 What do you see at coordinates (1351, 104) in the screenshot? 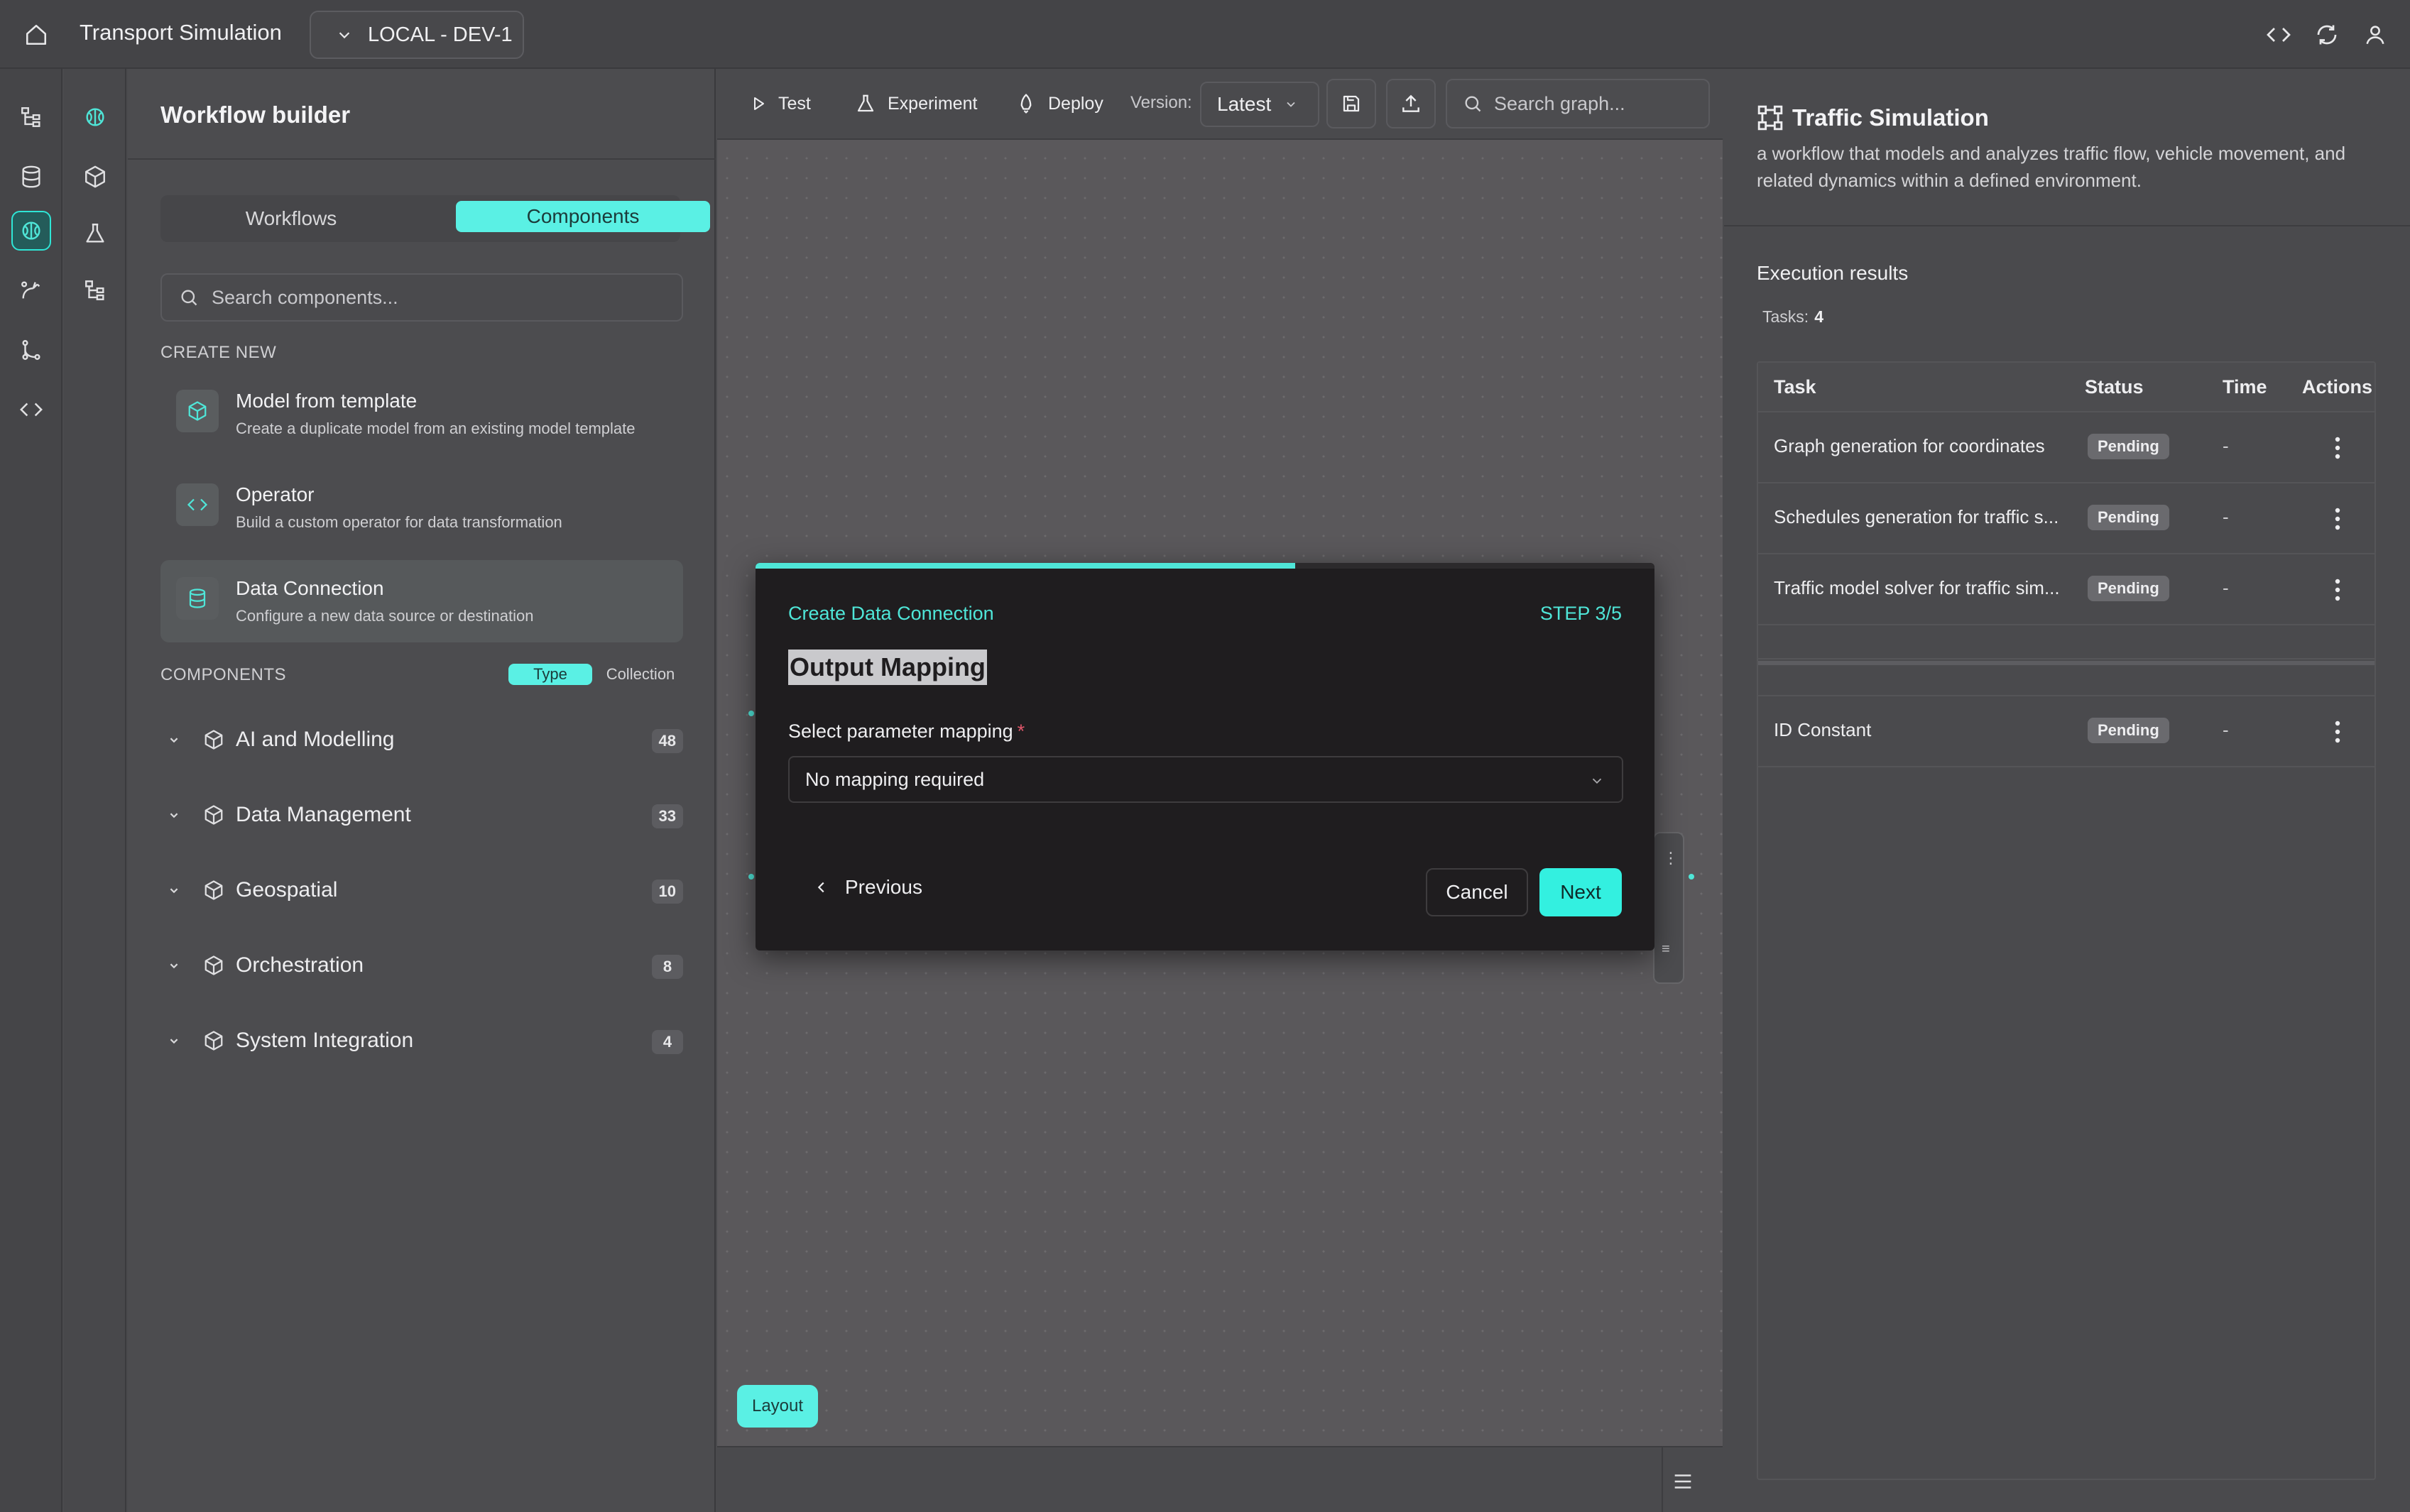
I see `save-button` at bounding box center [1351, 104].